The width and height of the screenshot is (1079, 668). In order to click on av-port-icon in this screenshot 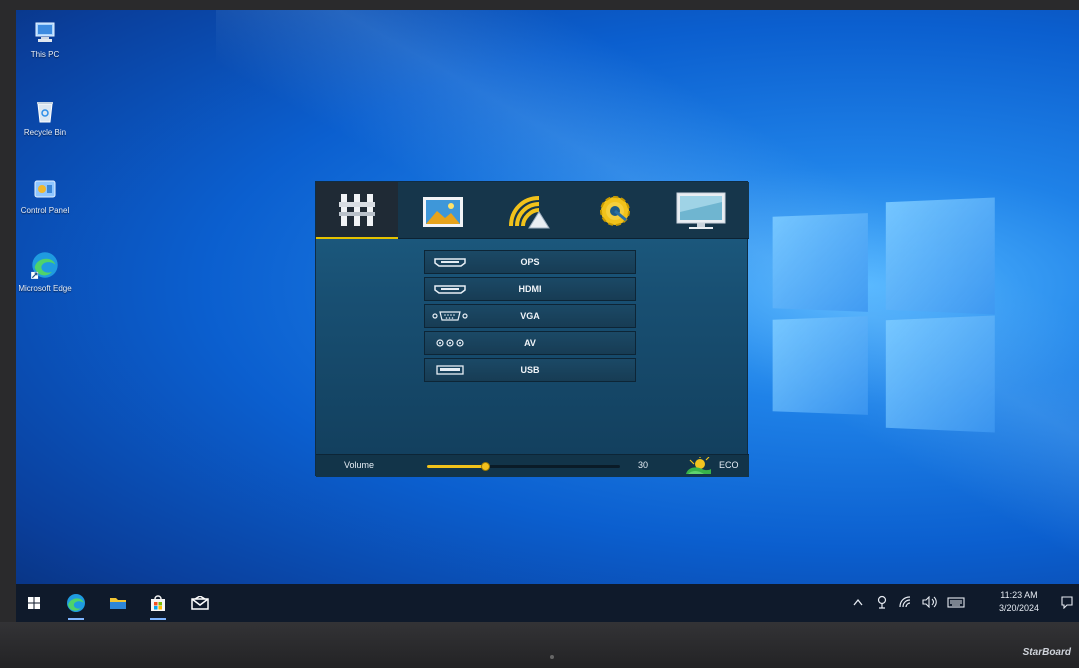, I will do `click(450, 343)`.